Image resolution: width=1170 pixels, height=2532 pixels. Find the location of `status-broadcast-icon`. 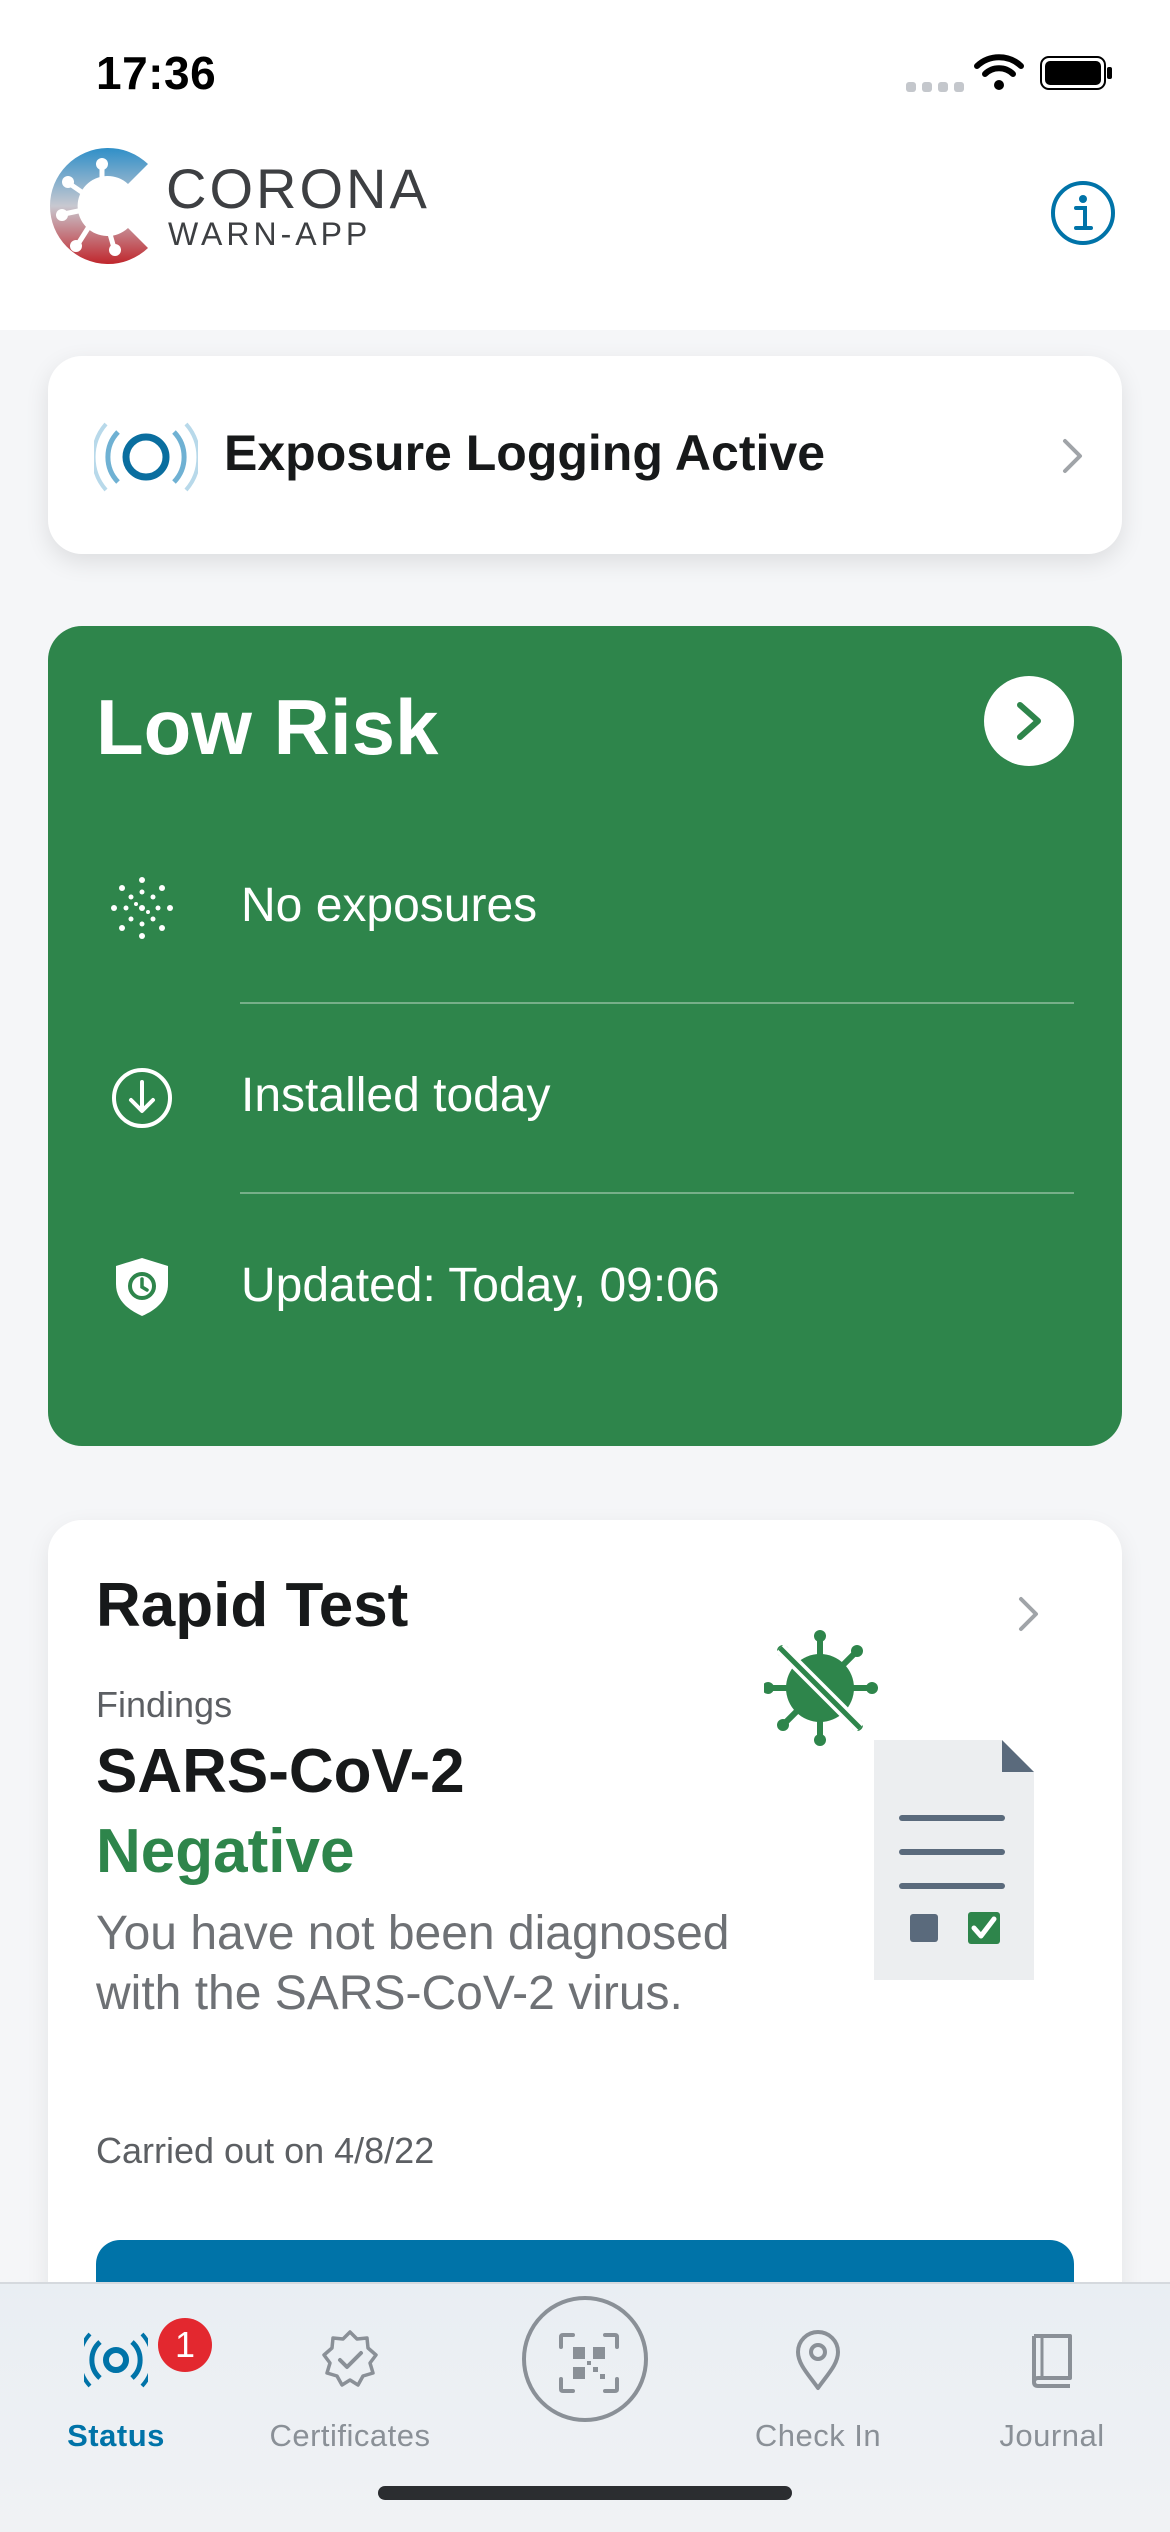

status-broadcast-icon is located at coordinates (116, 2360).